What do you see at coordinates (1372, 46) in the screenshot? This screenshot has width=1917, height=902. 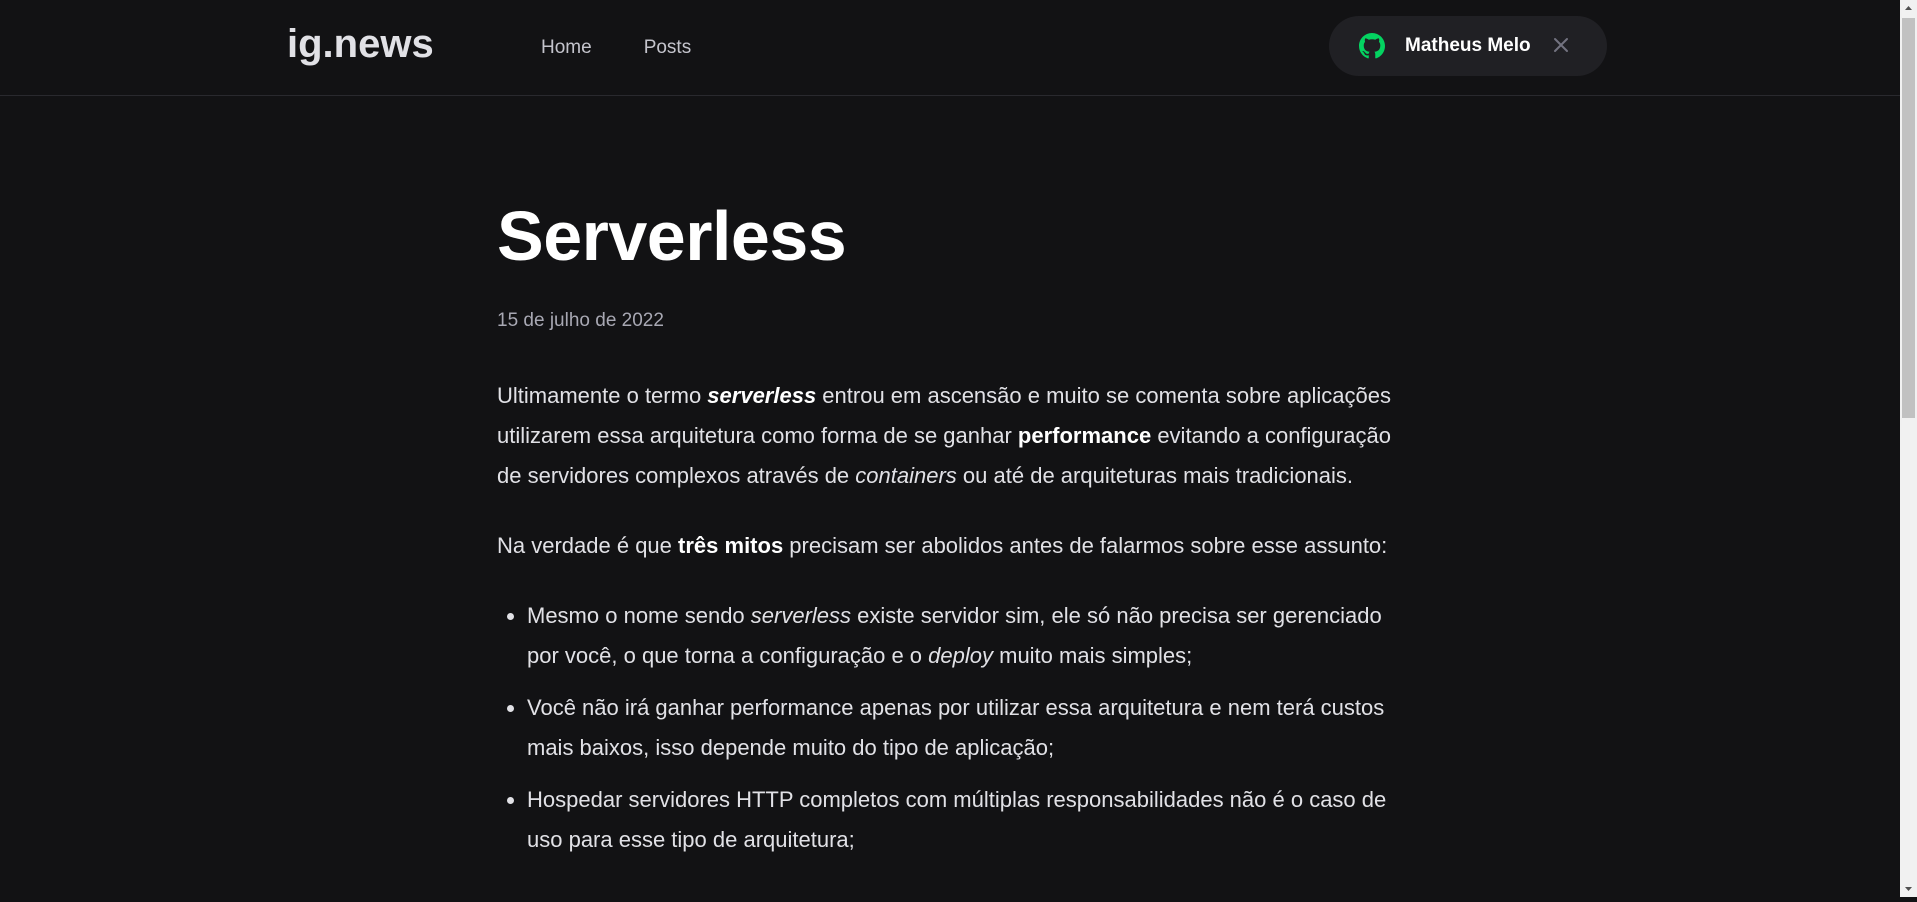 I see `github-icon` at bounding box center [1372, 46].